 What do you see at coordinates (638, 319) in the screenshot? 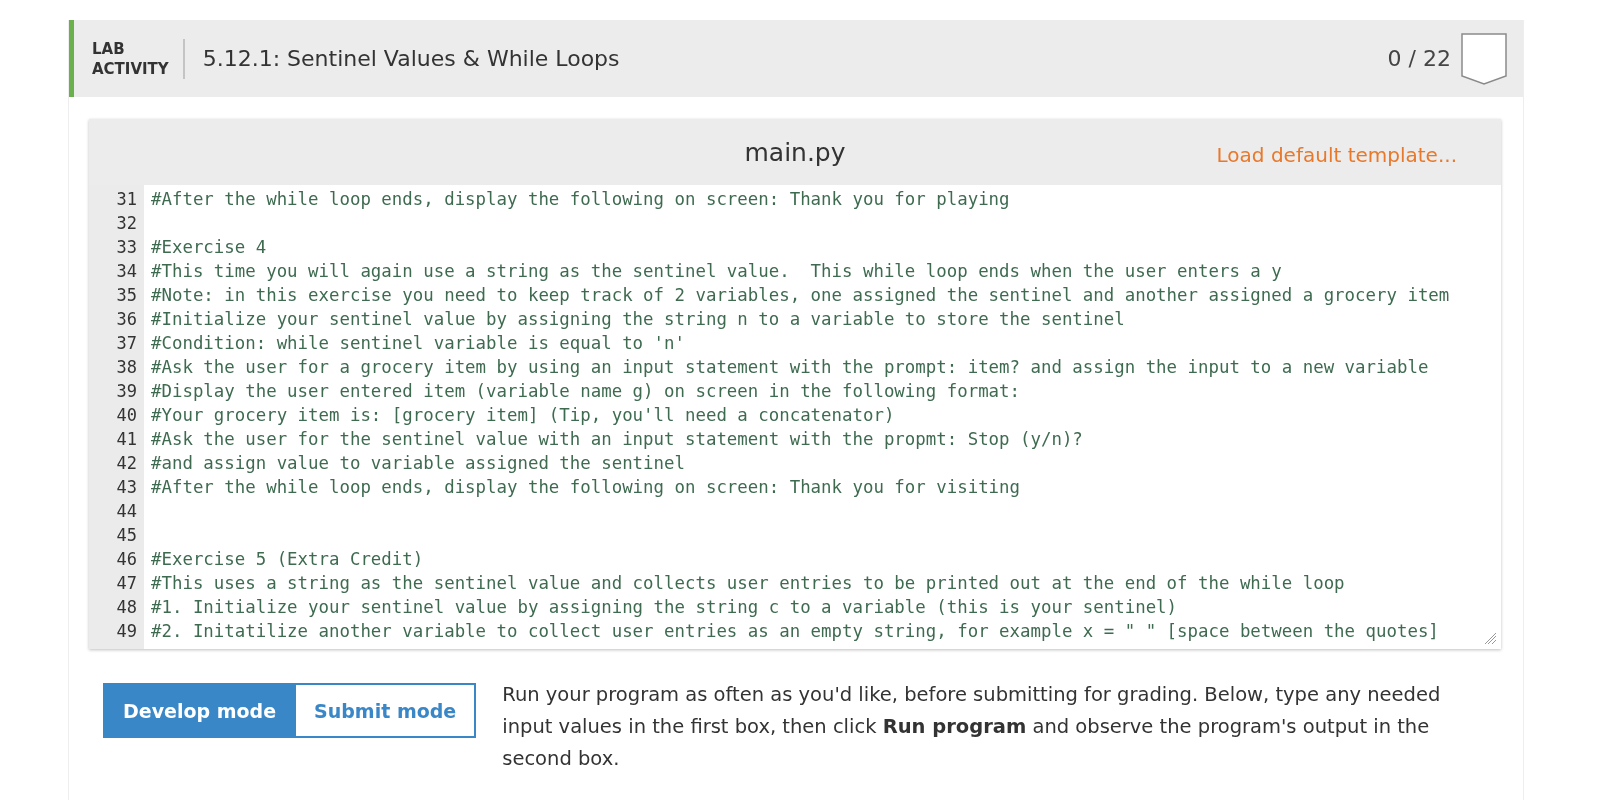
I see `code-line: #Initialize your sentinel value by assigning the string n to a variable to store the sentinel` at bounding box center [638, 319].